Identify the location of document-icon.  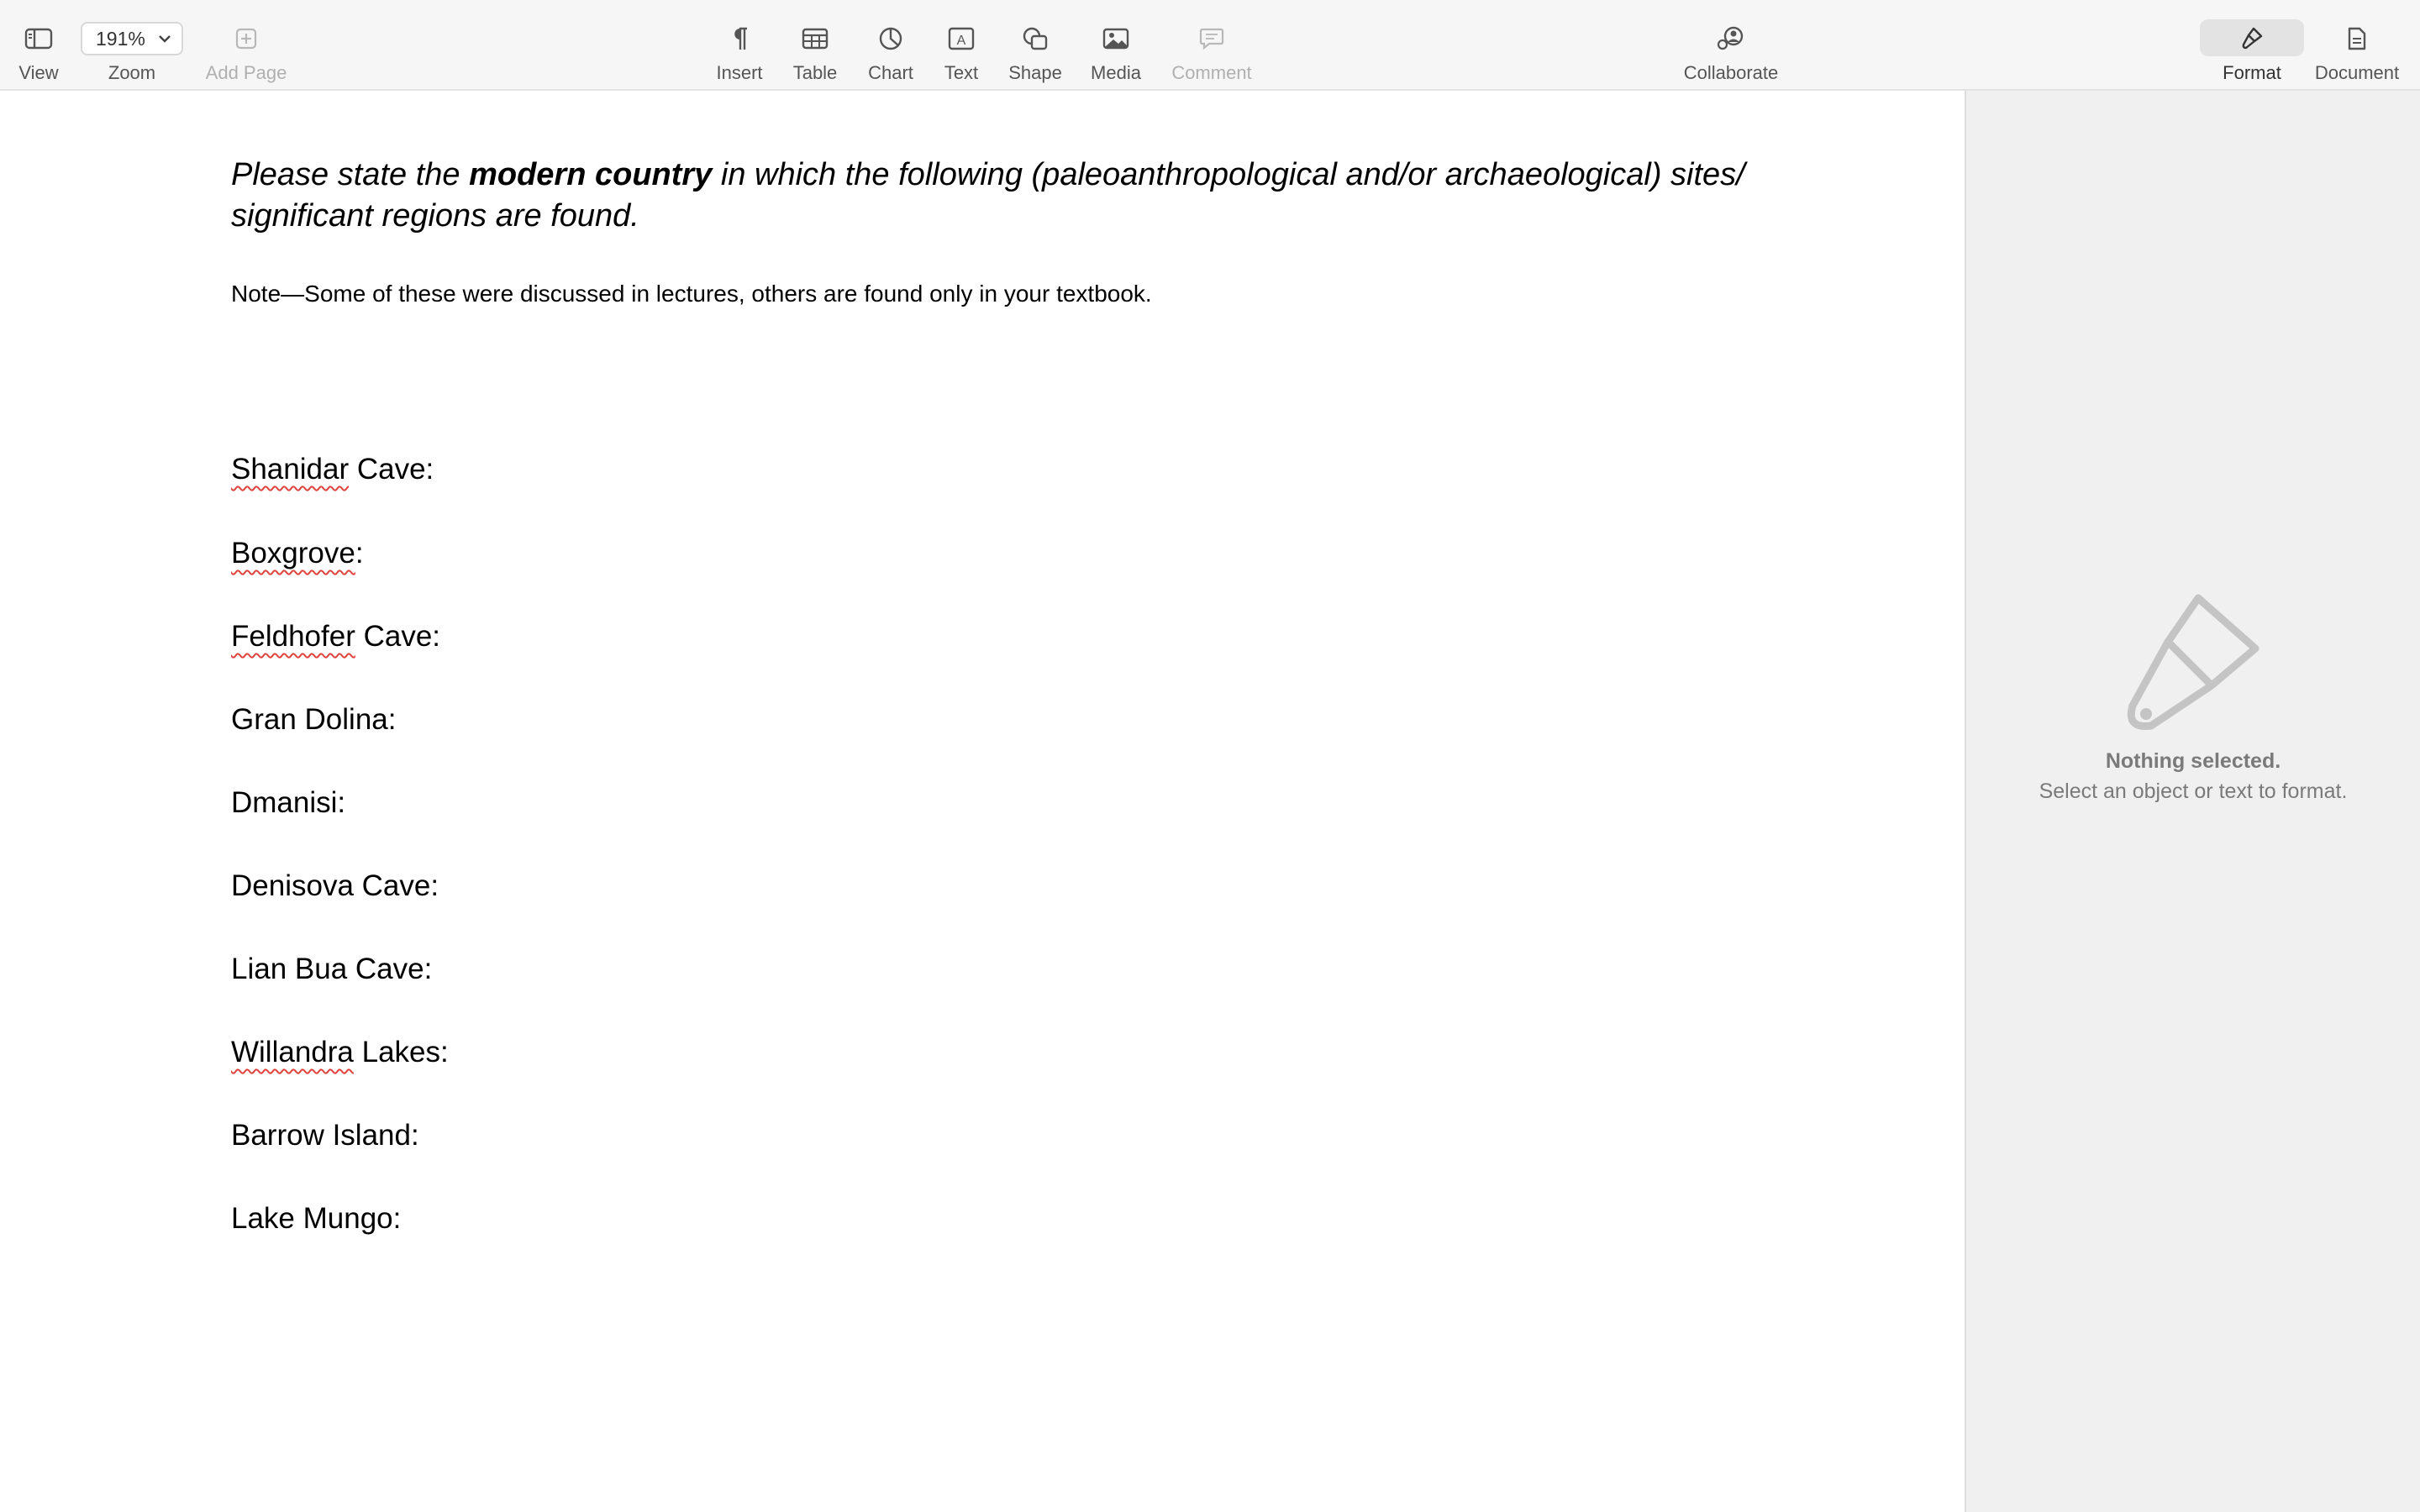
(2357, 38).